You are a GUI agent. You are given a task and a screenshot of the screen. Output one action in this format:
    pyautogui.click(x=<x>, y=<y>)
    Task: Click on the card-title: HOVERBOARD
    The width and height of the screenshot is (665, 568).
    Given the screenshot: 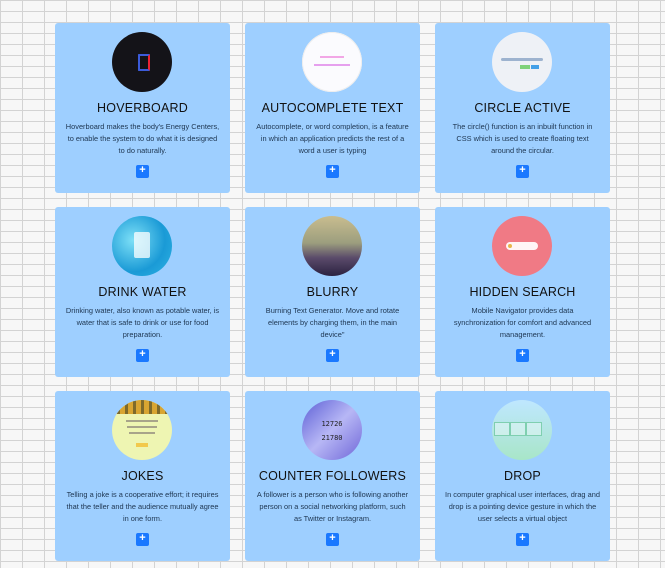 What is the action you would take?
    pyautogui.click(x=142, y=108)
    